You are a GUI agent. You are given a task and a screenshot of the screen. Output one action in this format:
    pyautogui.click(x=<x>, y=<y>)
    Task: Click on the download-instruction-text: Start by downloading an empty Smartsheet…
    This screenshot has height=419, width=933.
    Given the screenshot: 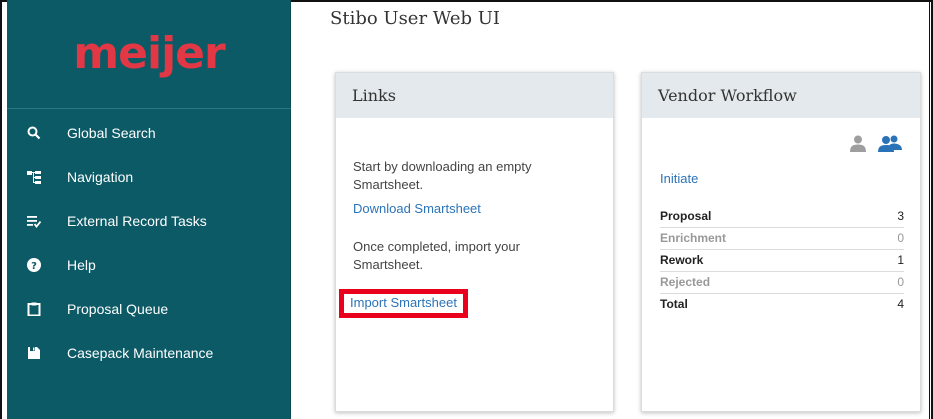 What is the action you would take?
    pyautogui.click(x=442, y=175)
    